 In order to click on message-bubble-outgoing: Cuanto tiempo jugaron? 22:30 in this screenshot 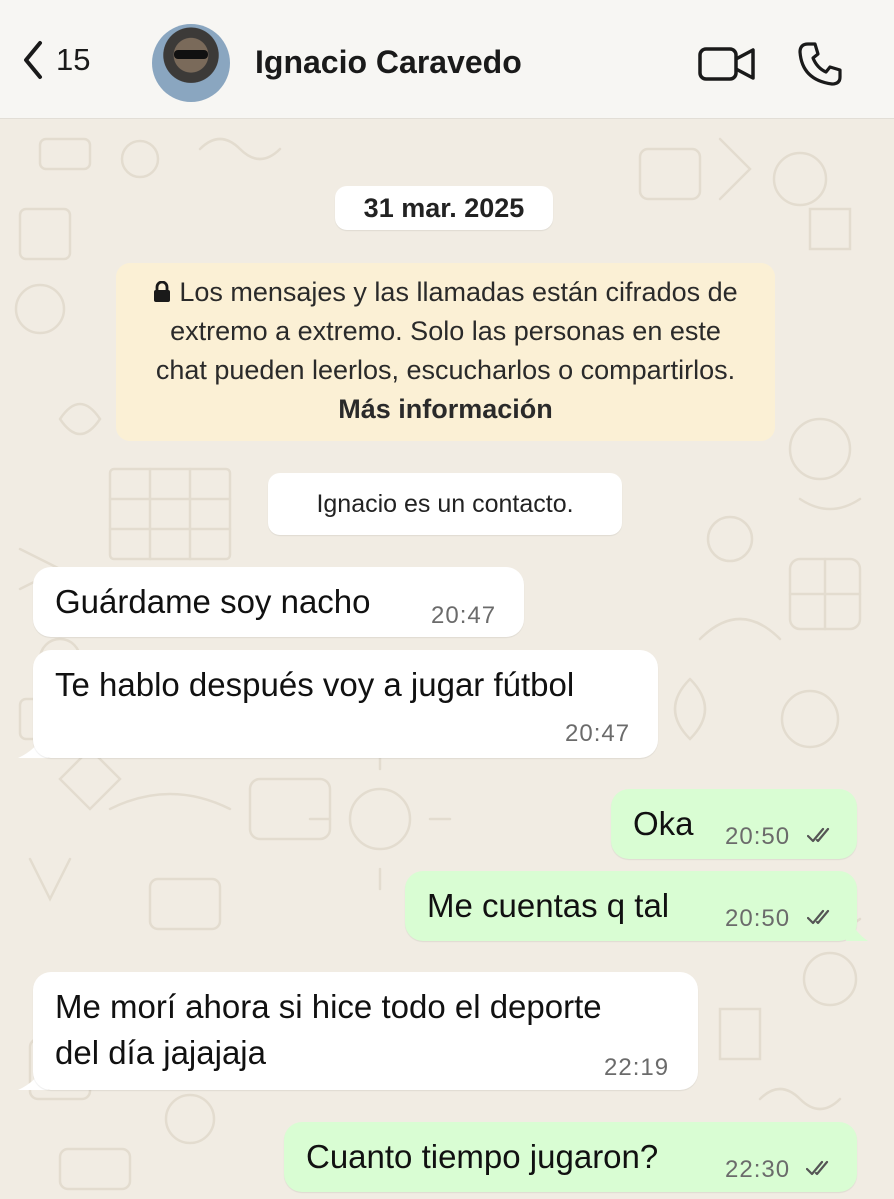, I will do `click(570, 1157)`.